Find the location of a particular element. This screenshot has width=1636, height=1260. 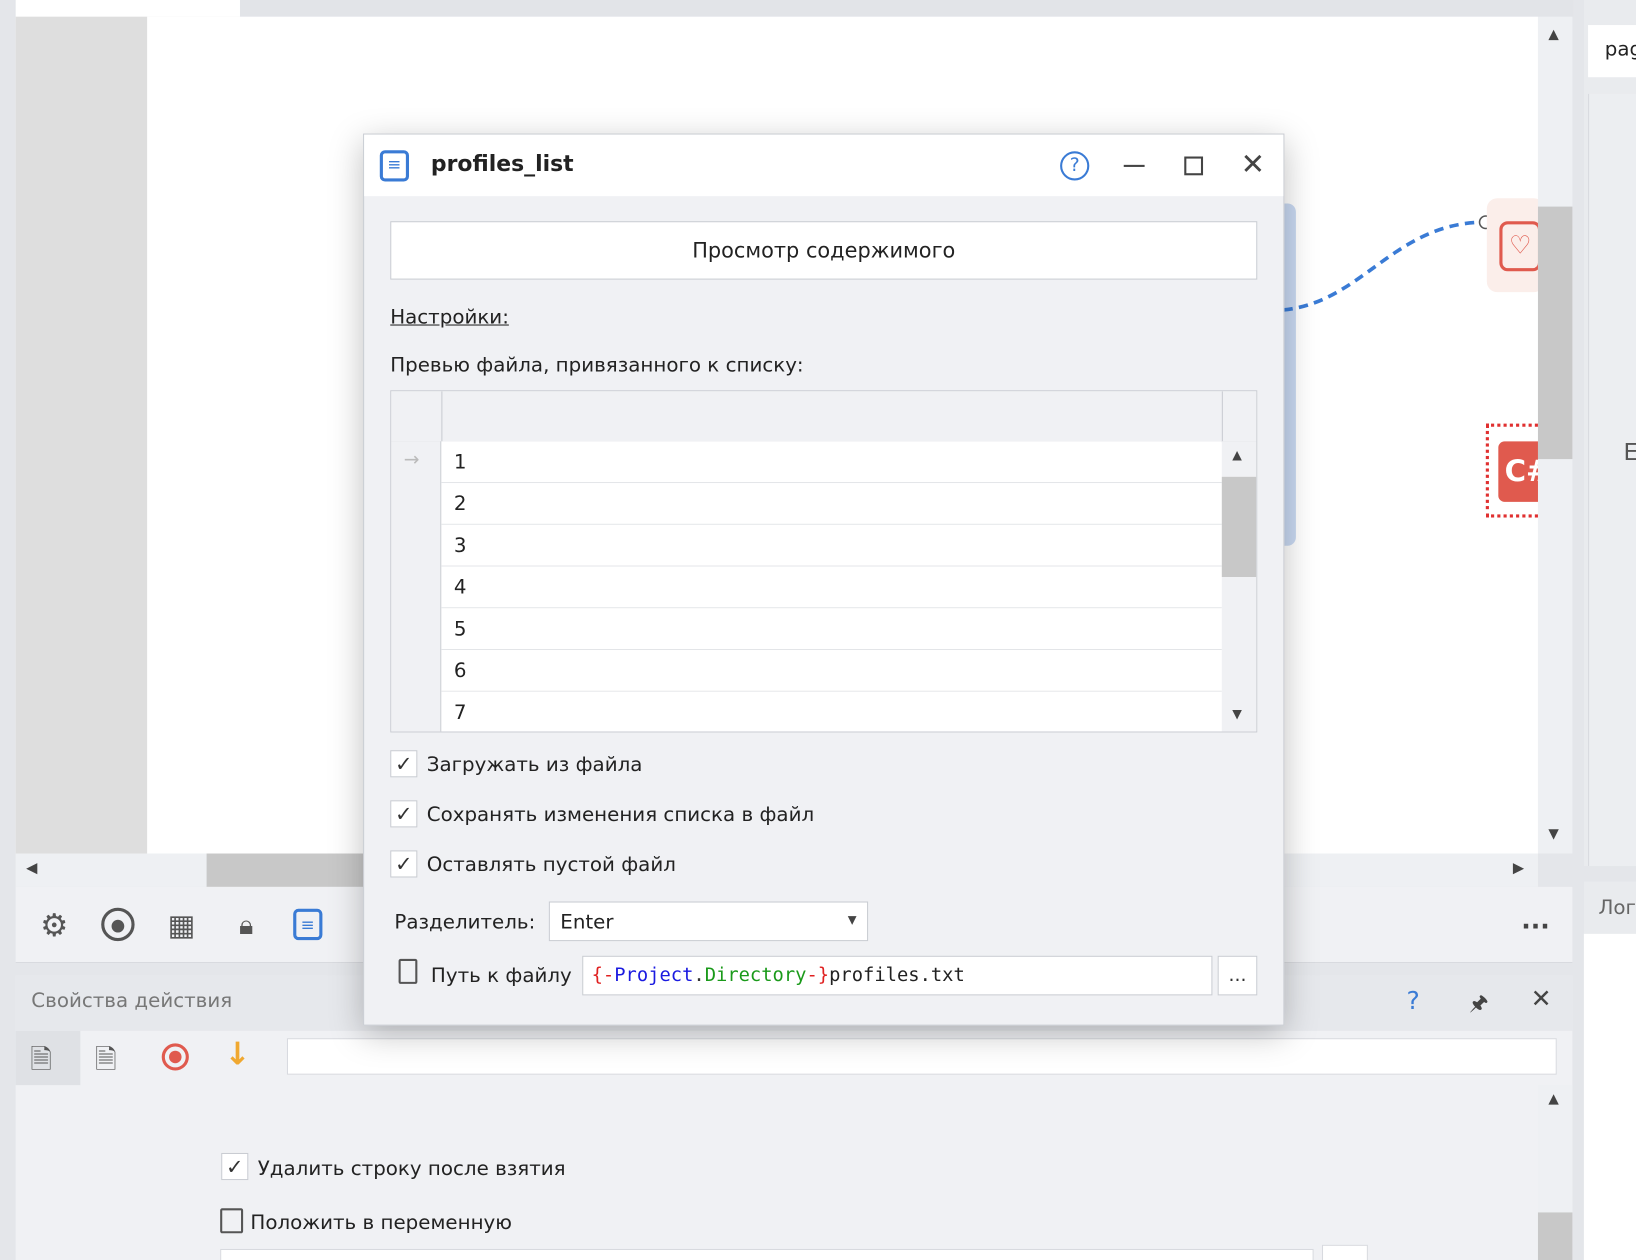

option-label: Сохранять изменения списка в файл is located at coordinates (620, 815).